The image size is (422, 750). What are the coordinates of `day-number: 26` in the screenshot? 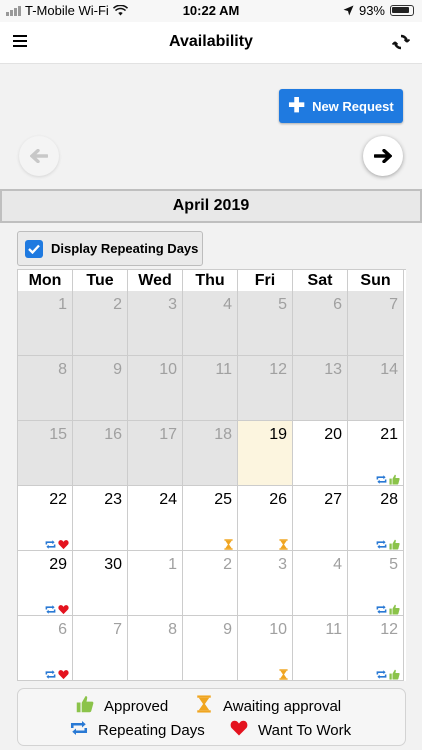 It's located at (278, 499).